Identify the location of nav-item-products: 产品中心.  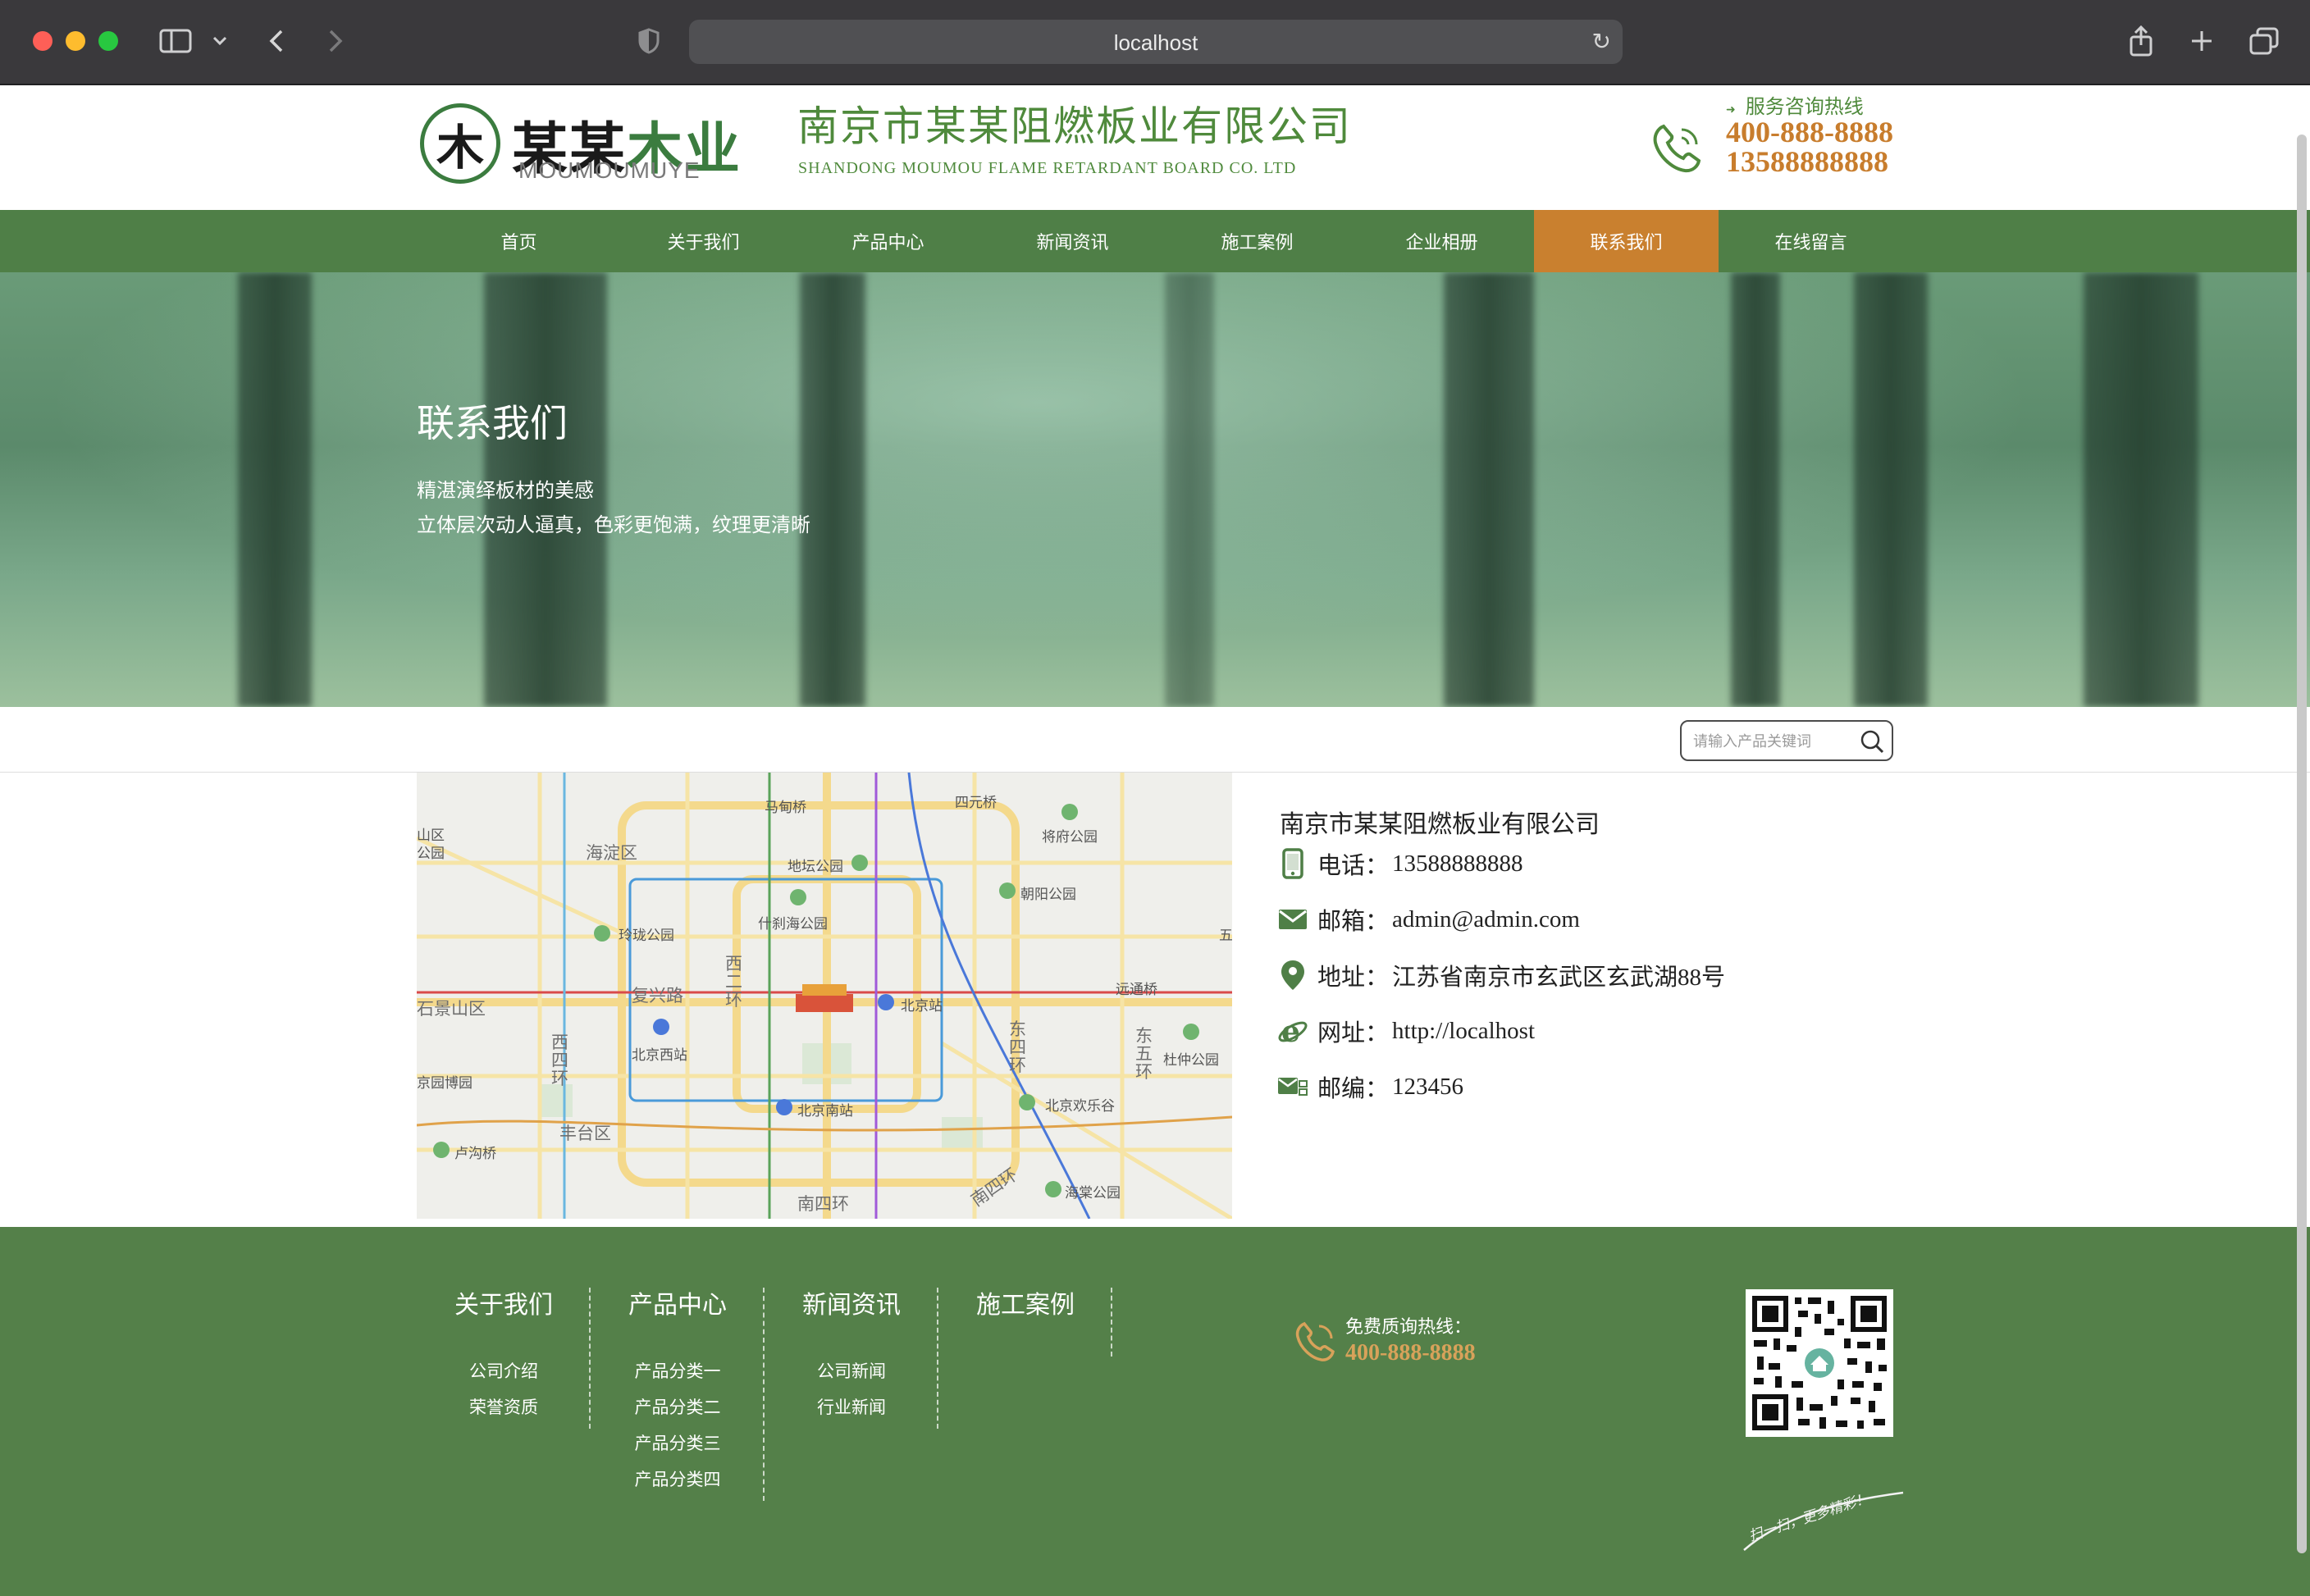
(888, 241).